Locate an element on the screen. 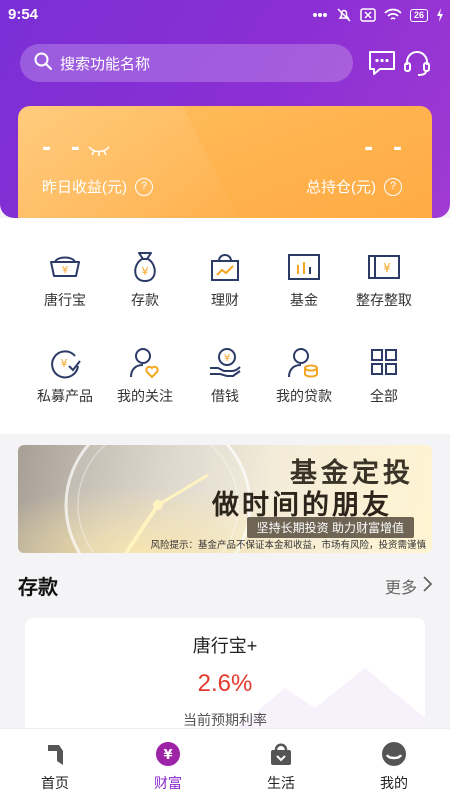 This screenshot has height=800, width=450. menu-item-fund: 基金 is located at coordinates (304, 280).